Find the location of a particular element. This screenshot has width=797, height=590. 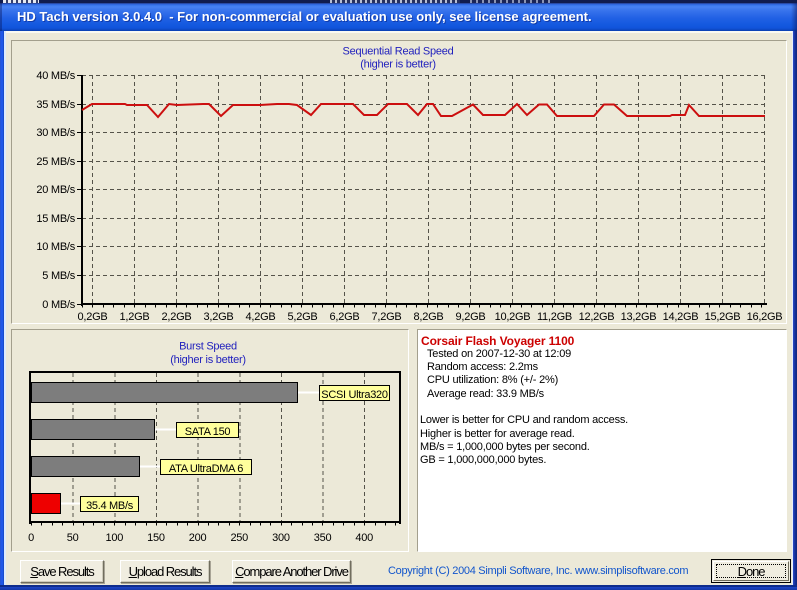

svg-text: 300 is located at coordinates (281, 538).